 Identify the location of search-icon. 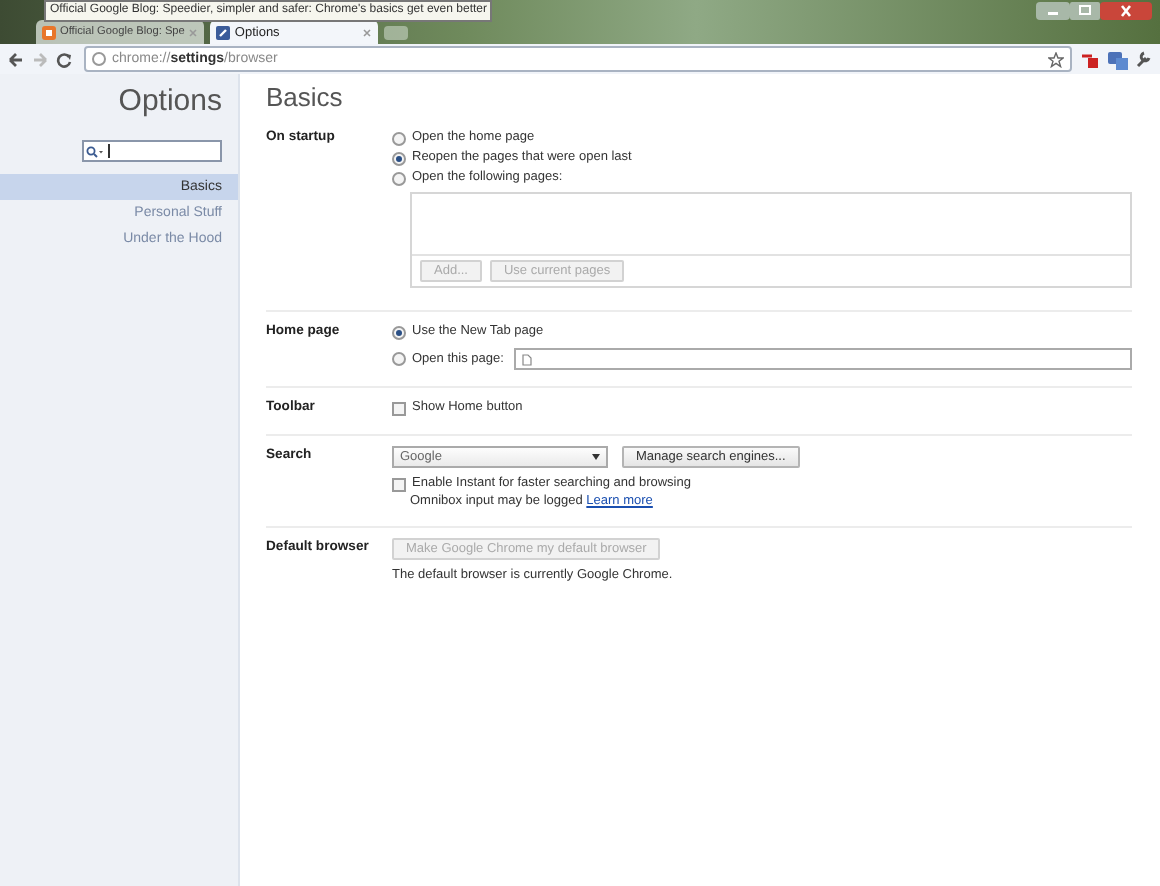
(95, 151).